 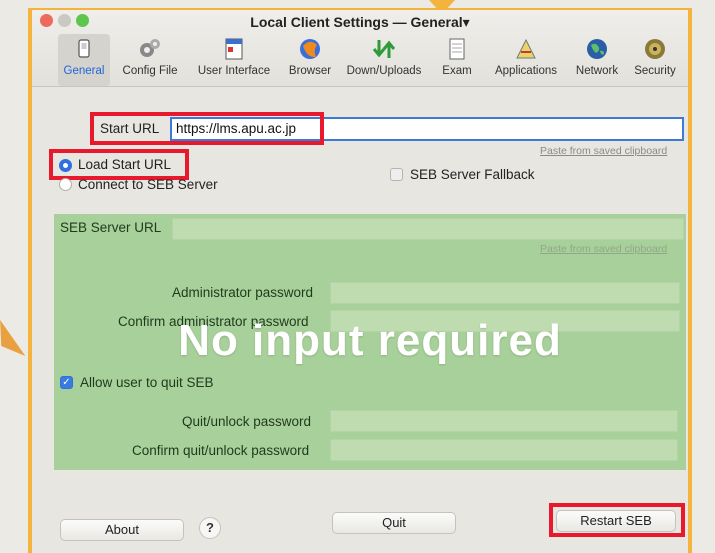 What do you see at coordinates (247, 421) in the screenshot?
I see `quit-password-label: Quit/unlock password` at bounding box center [247, 421].